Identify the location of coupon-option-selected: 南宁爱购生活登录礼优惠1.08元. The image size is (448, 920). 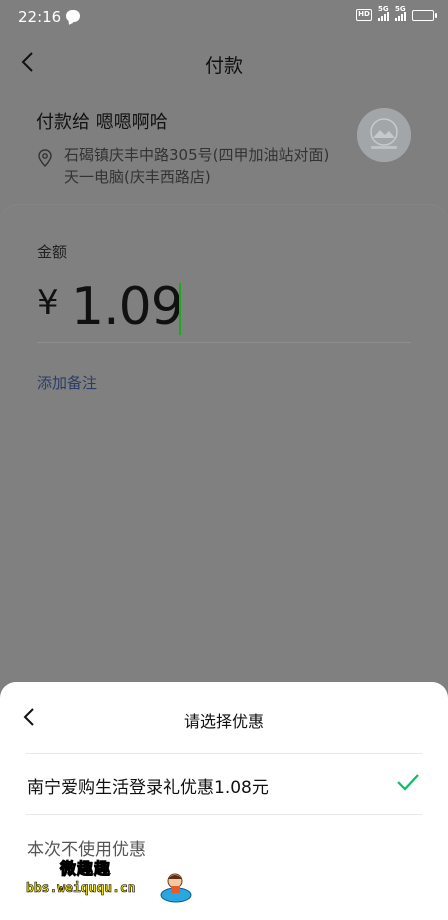
(224, 784).